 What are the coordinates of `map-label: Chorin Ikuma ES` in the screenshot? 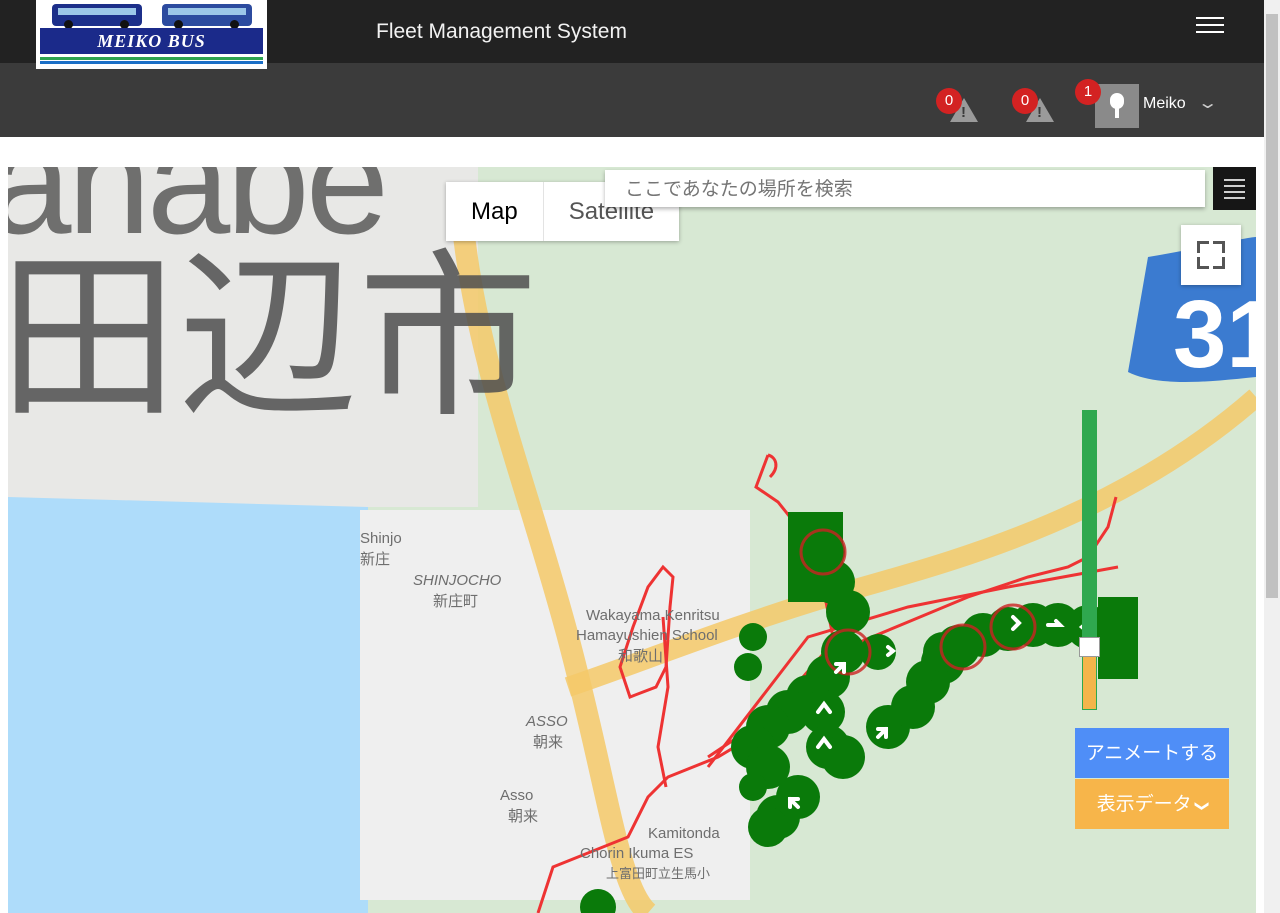 It's located at (637, 853).